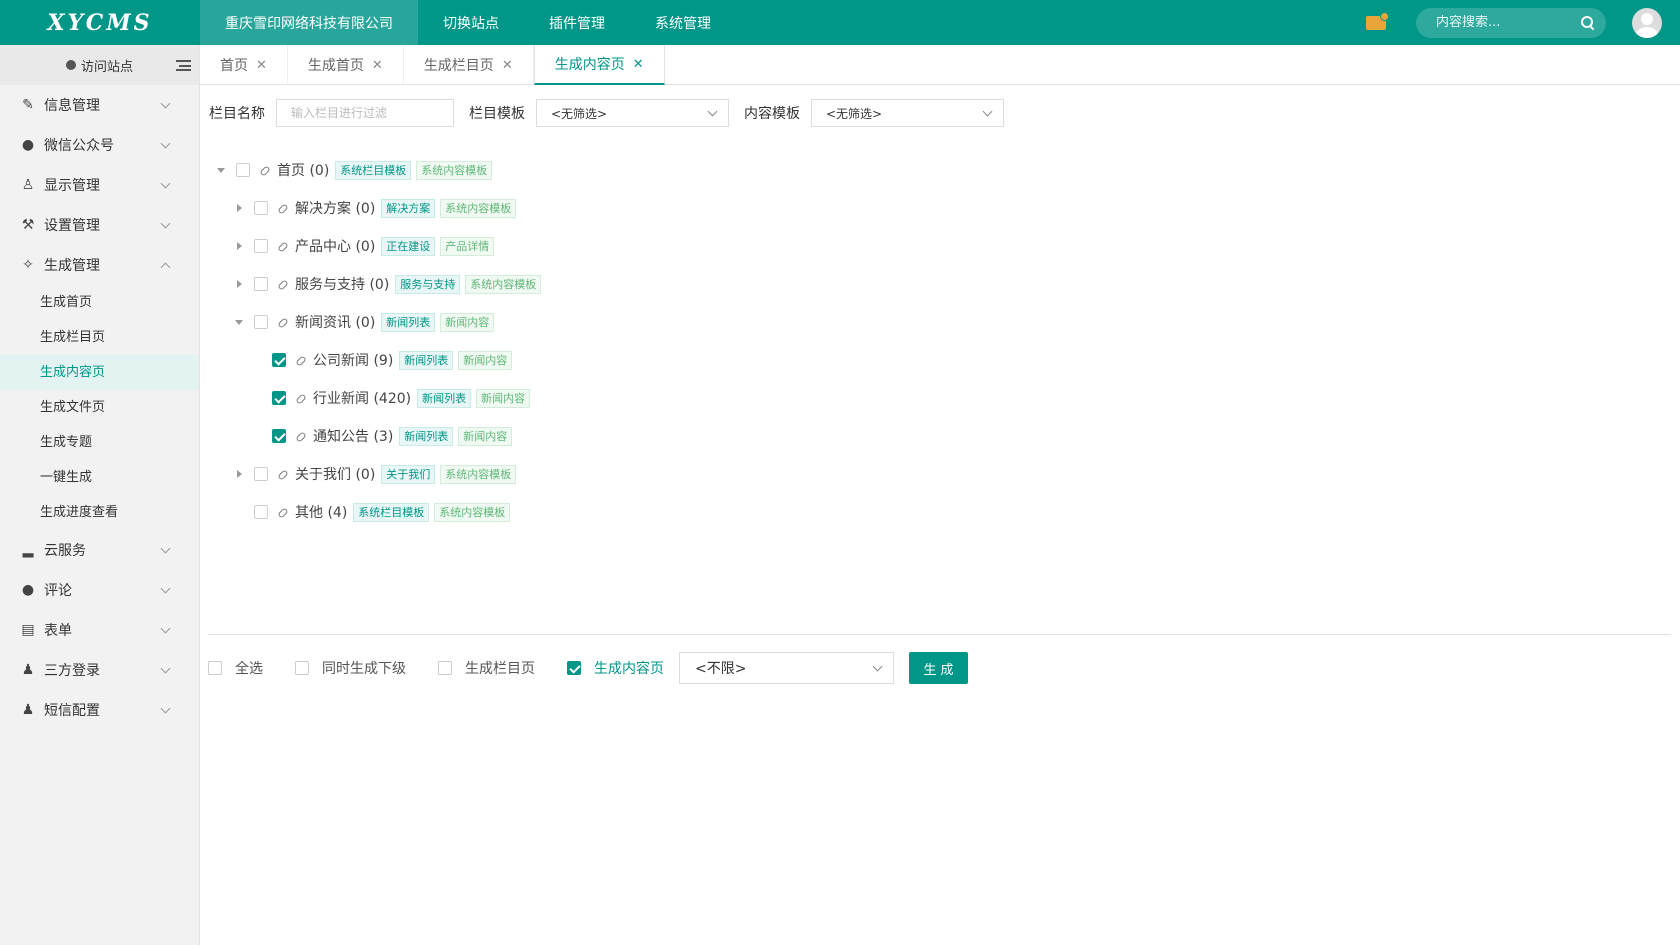 This screenshot has width=1680, height=945. What do you see at coordinates (1508, 22) in the screenshot?
I see `search-input` at bounding box center [1508, 22].